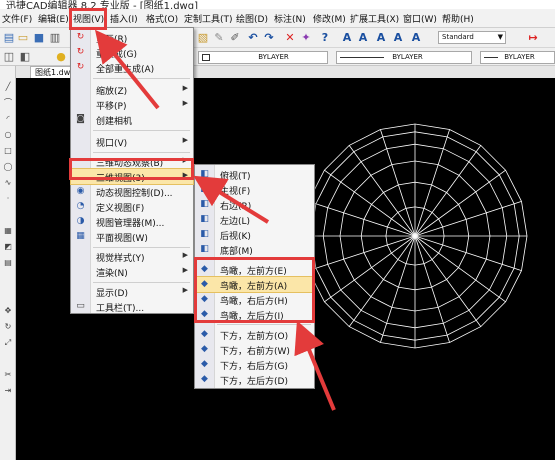 The width and height of the screenshot is (555, 460). Describe the element at coordinates (252, 18) in the screenshot. I see `menu-draw: 绘图(D)` at that location.